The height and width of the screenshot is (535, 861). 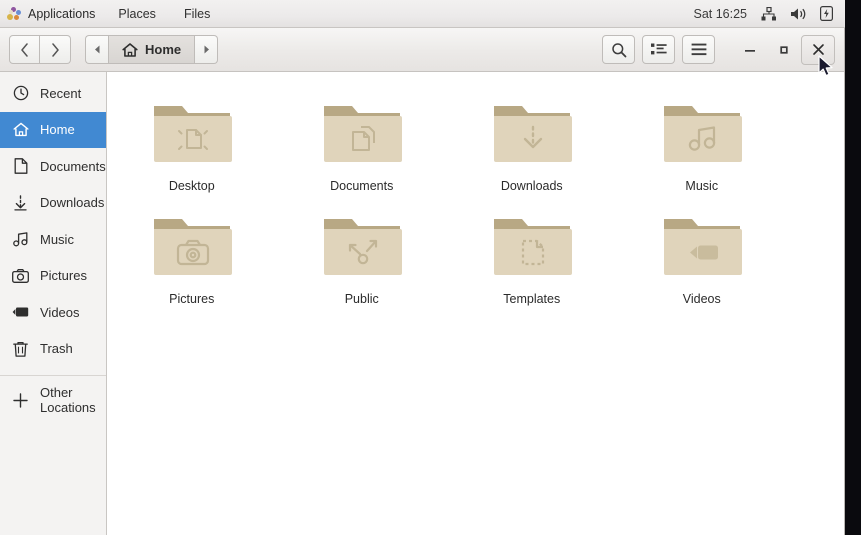 What do you see at coordinates (422, 50) in the screenshot?
I see `window-headerbar: Home` at bounding box center [422, 50].